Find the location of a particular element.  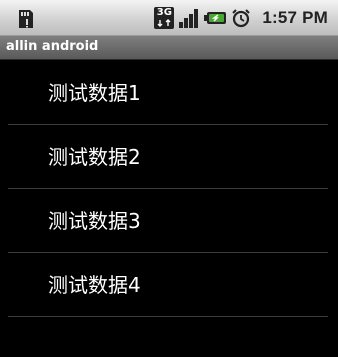

battery-charging-icon is located at coordinates (215, 18).